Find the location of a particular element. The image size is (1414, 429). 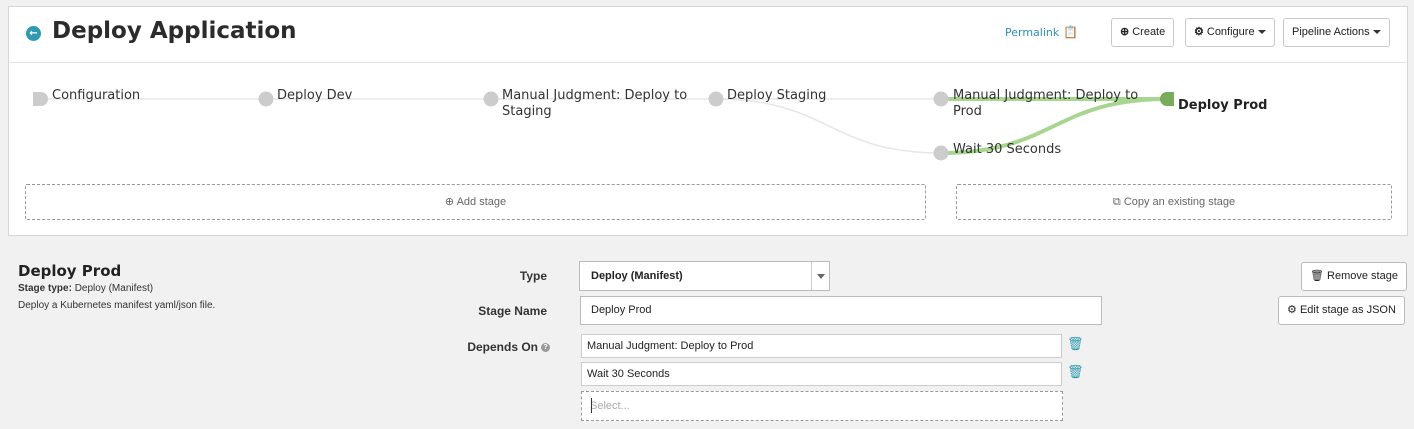

label-line: Staging is located at coordinates (527, 111).